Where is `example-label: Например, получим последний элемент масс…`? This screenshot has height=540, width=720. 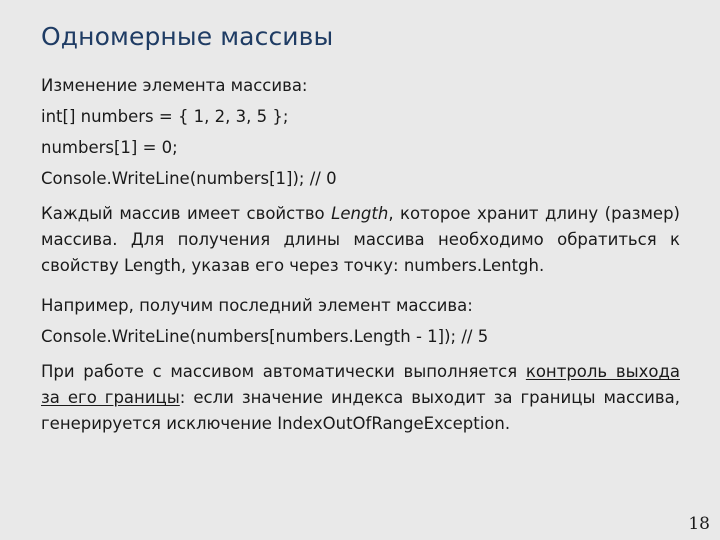 example-label: Например, получим последний элемент масс… is located at coordinates (257, 305).